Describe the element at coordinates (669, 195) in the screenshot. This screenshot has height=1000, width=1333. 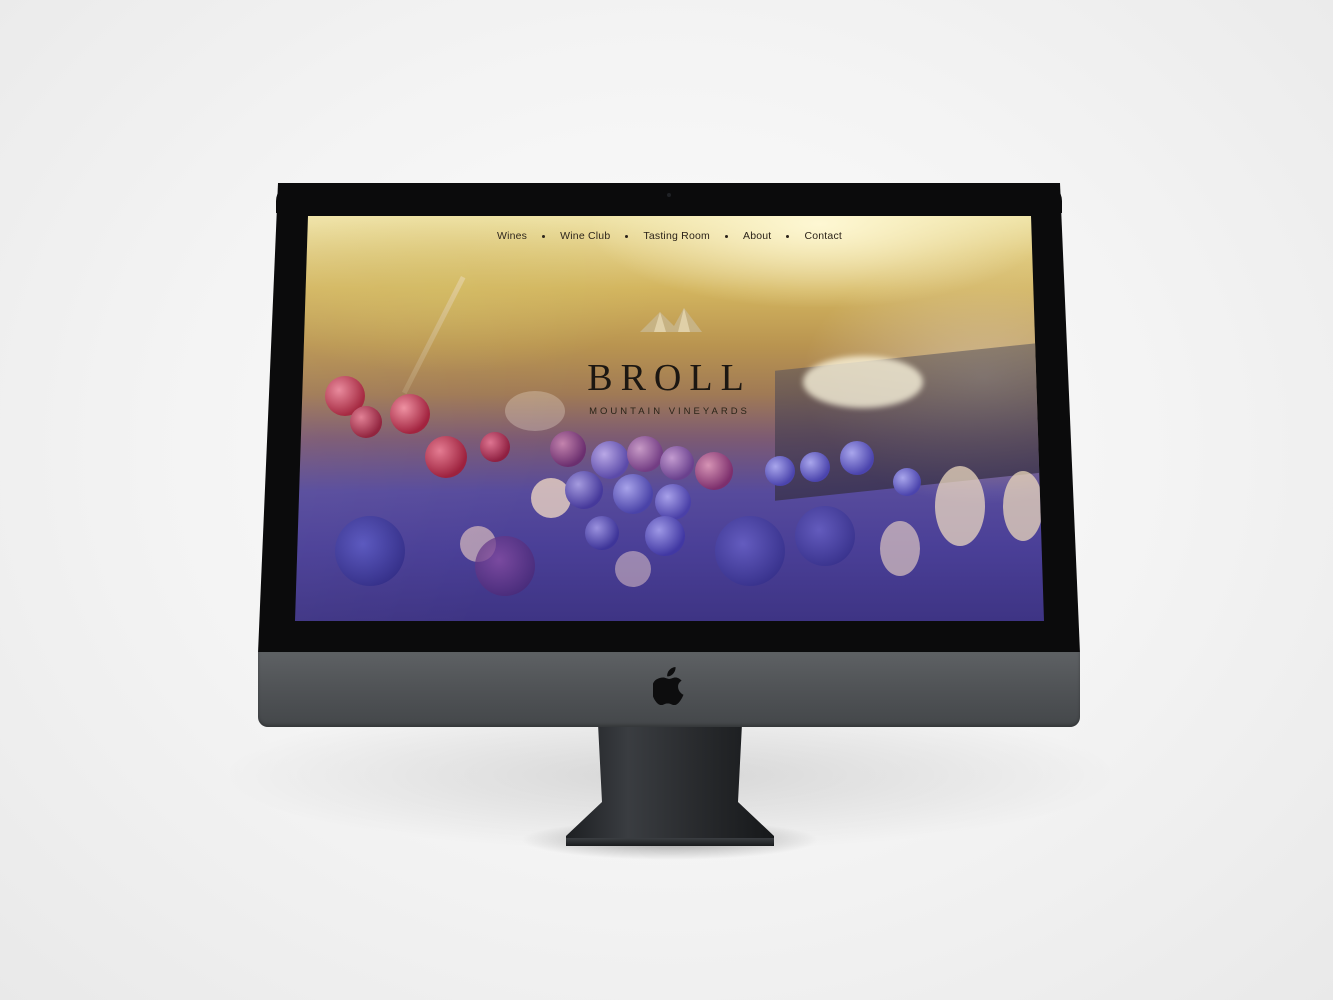
I see `camera-icon` at that location.